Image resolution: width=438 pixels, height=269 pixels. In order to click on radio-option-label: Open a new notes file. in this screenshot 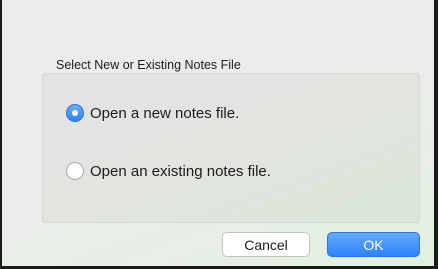, I will do `click(164, 113)`.